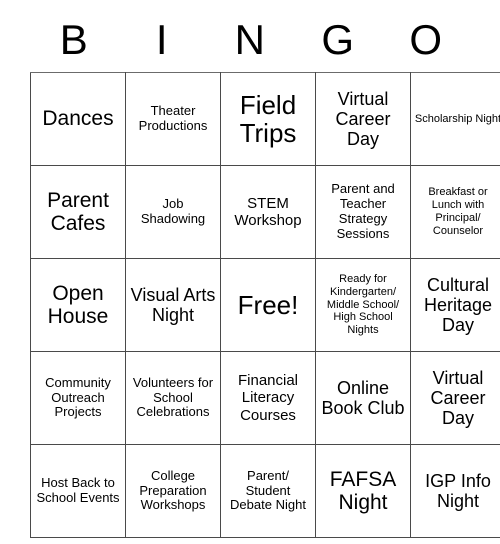  I want to click on bingo-header-row: B I N G O, so click(250, 40).